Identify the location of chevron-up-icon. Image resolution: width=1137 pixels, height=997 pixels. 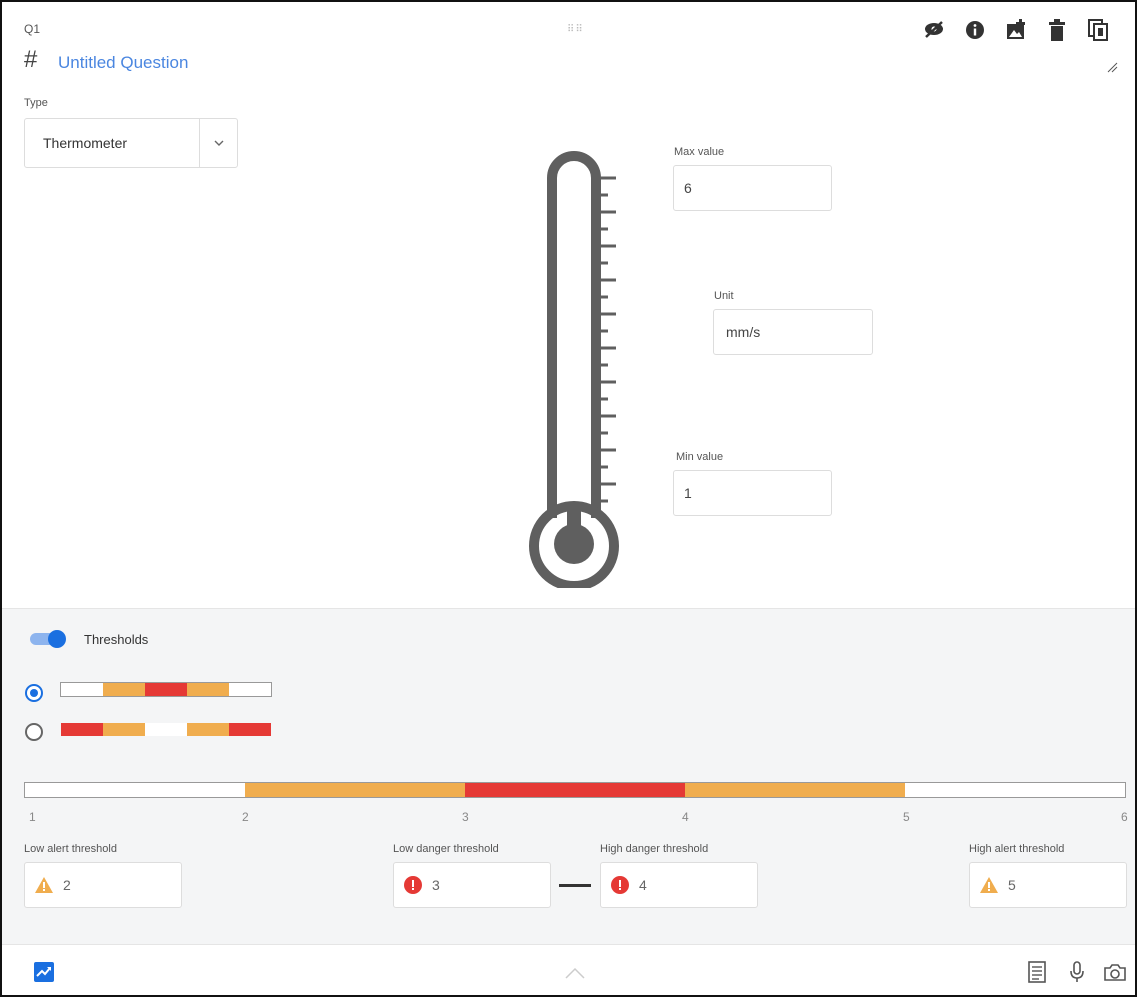
(575, 973).